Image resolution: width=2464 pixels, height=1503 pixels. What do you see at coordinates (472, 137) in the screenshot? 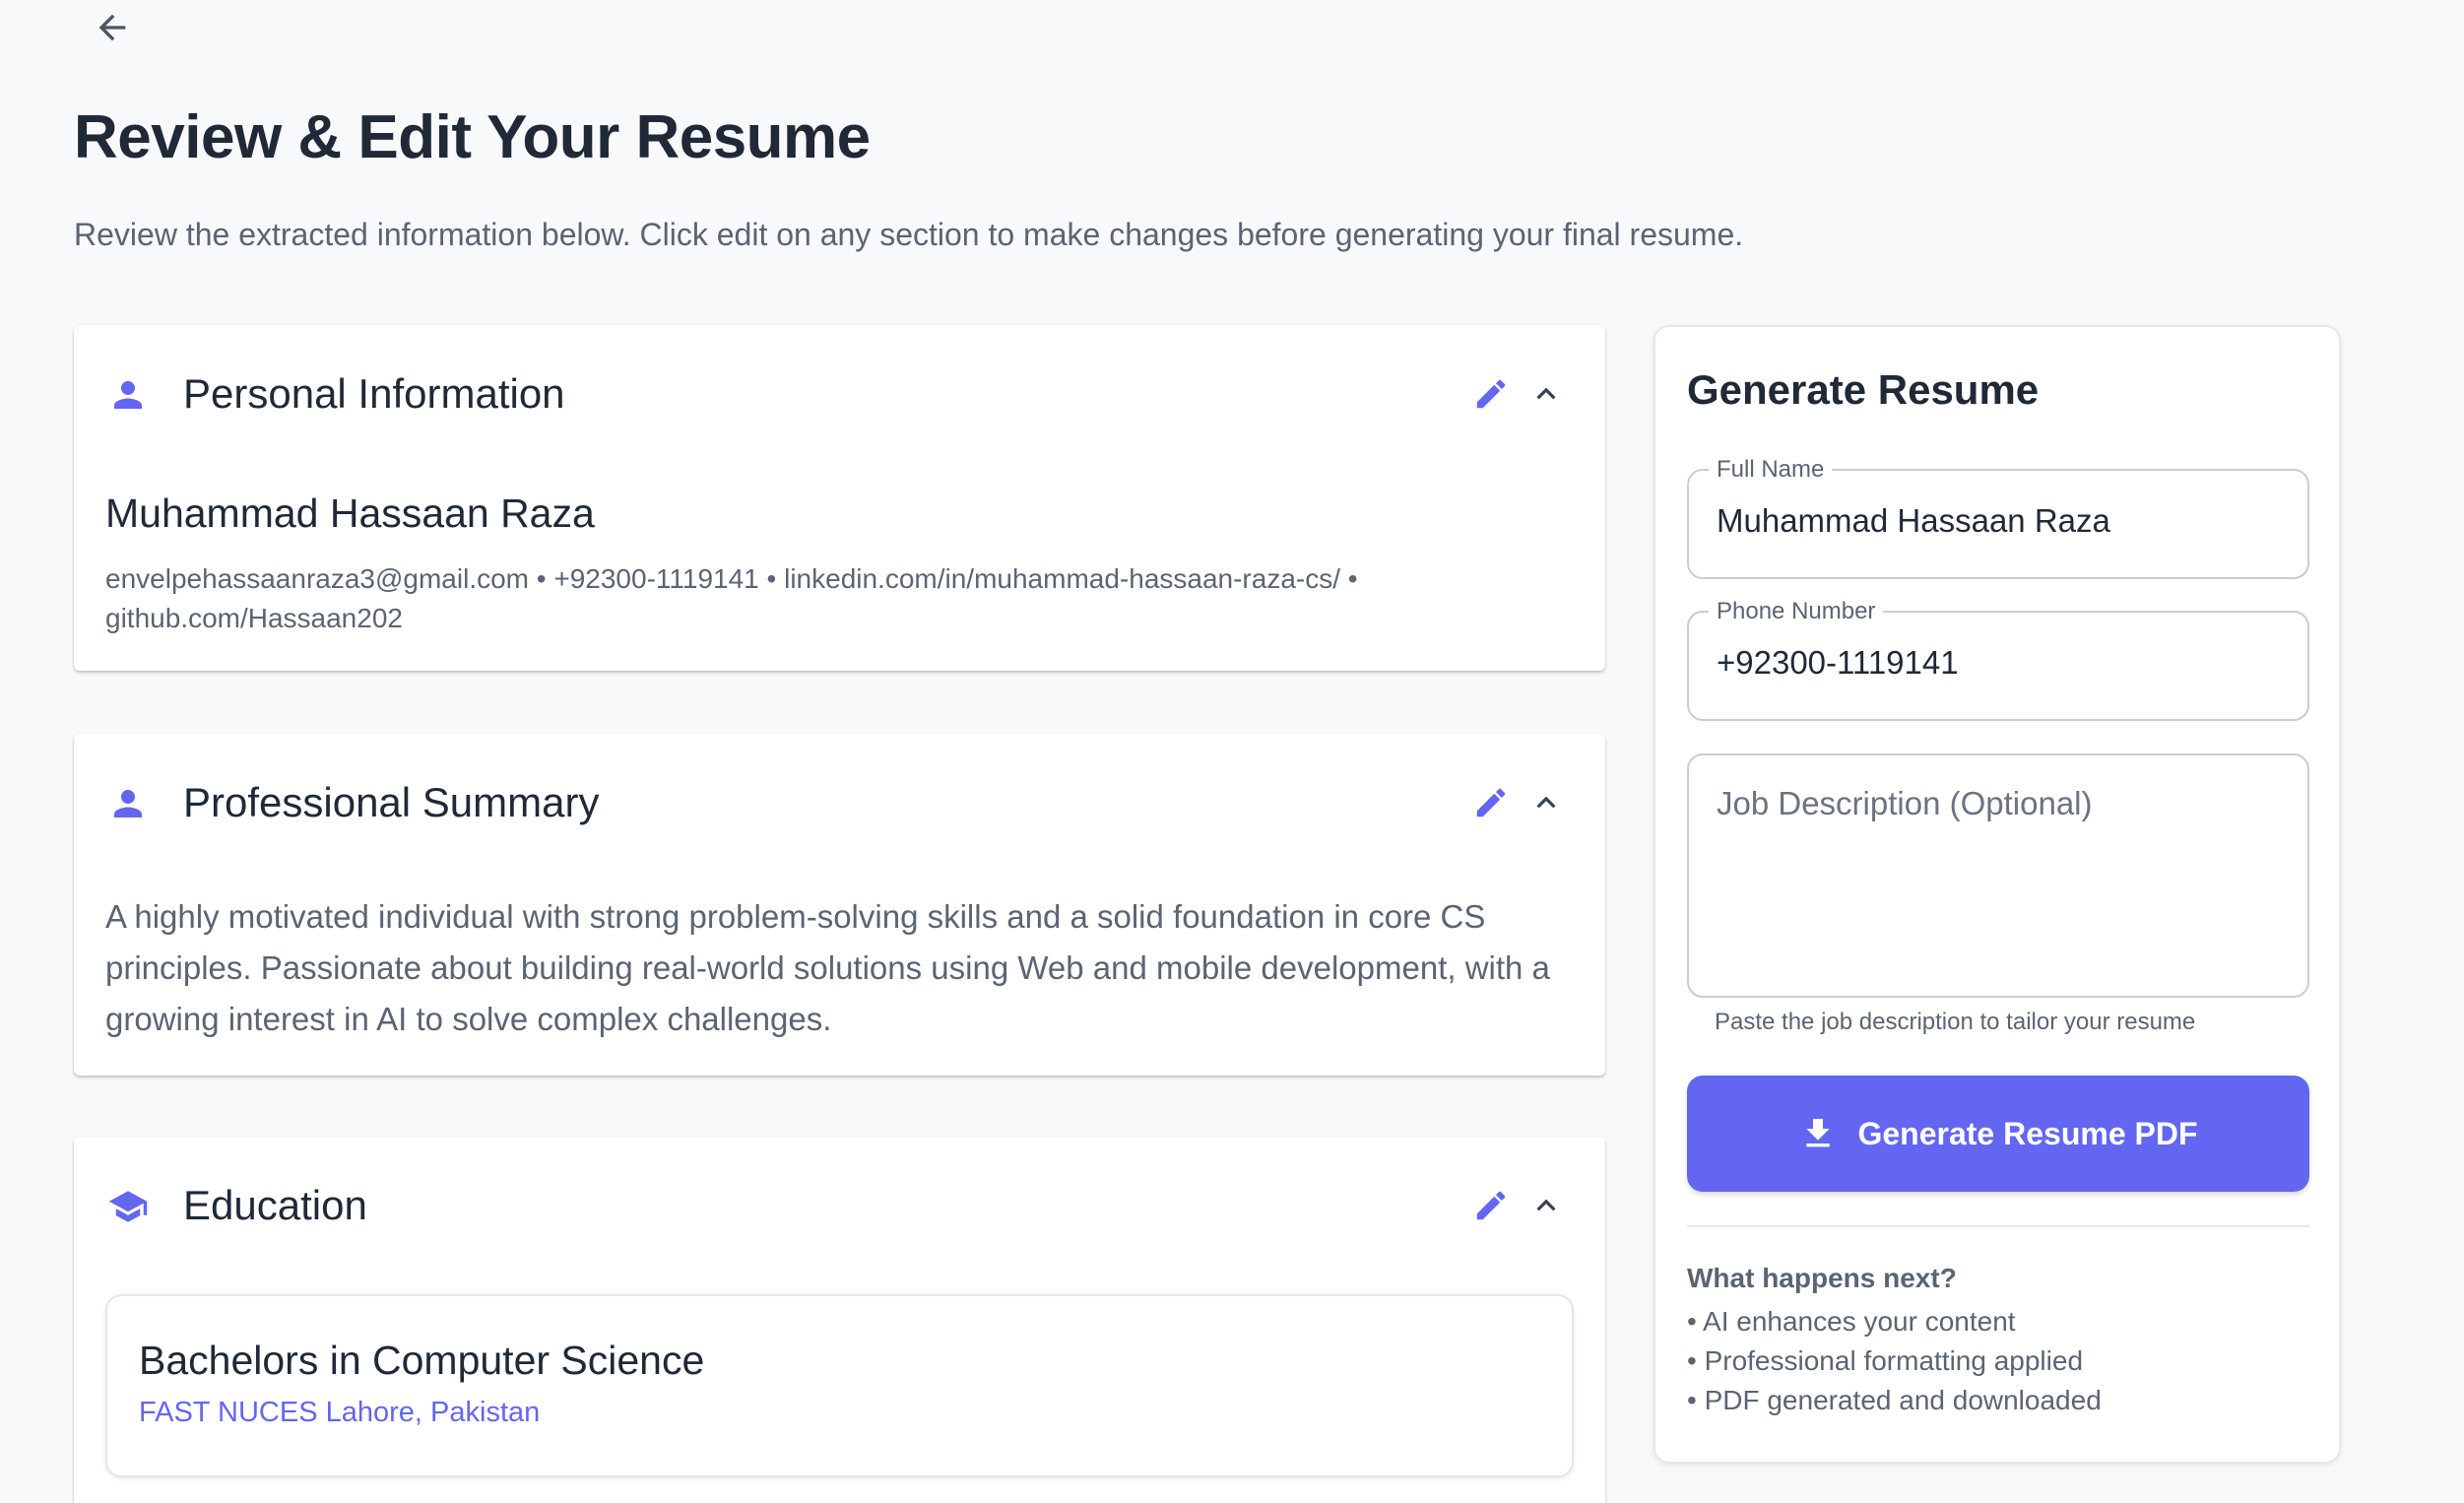
I see `page-title: Review & Edit Your Resume` at bounding box center [472, 137].